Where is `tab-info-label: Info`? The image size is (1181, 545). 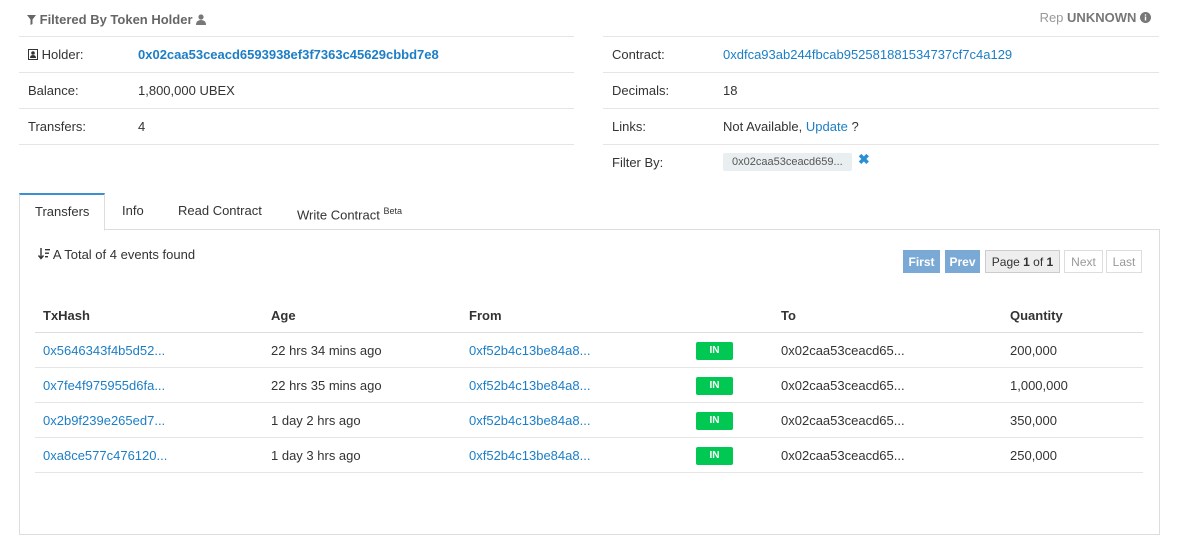
tab-info-label: Info is located at coordinates (133, 210).